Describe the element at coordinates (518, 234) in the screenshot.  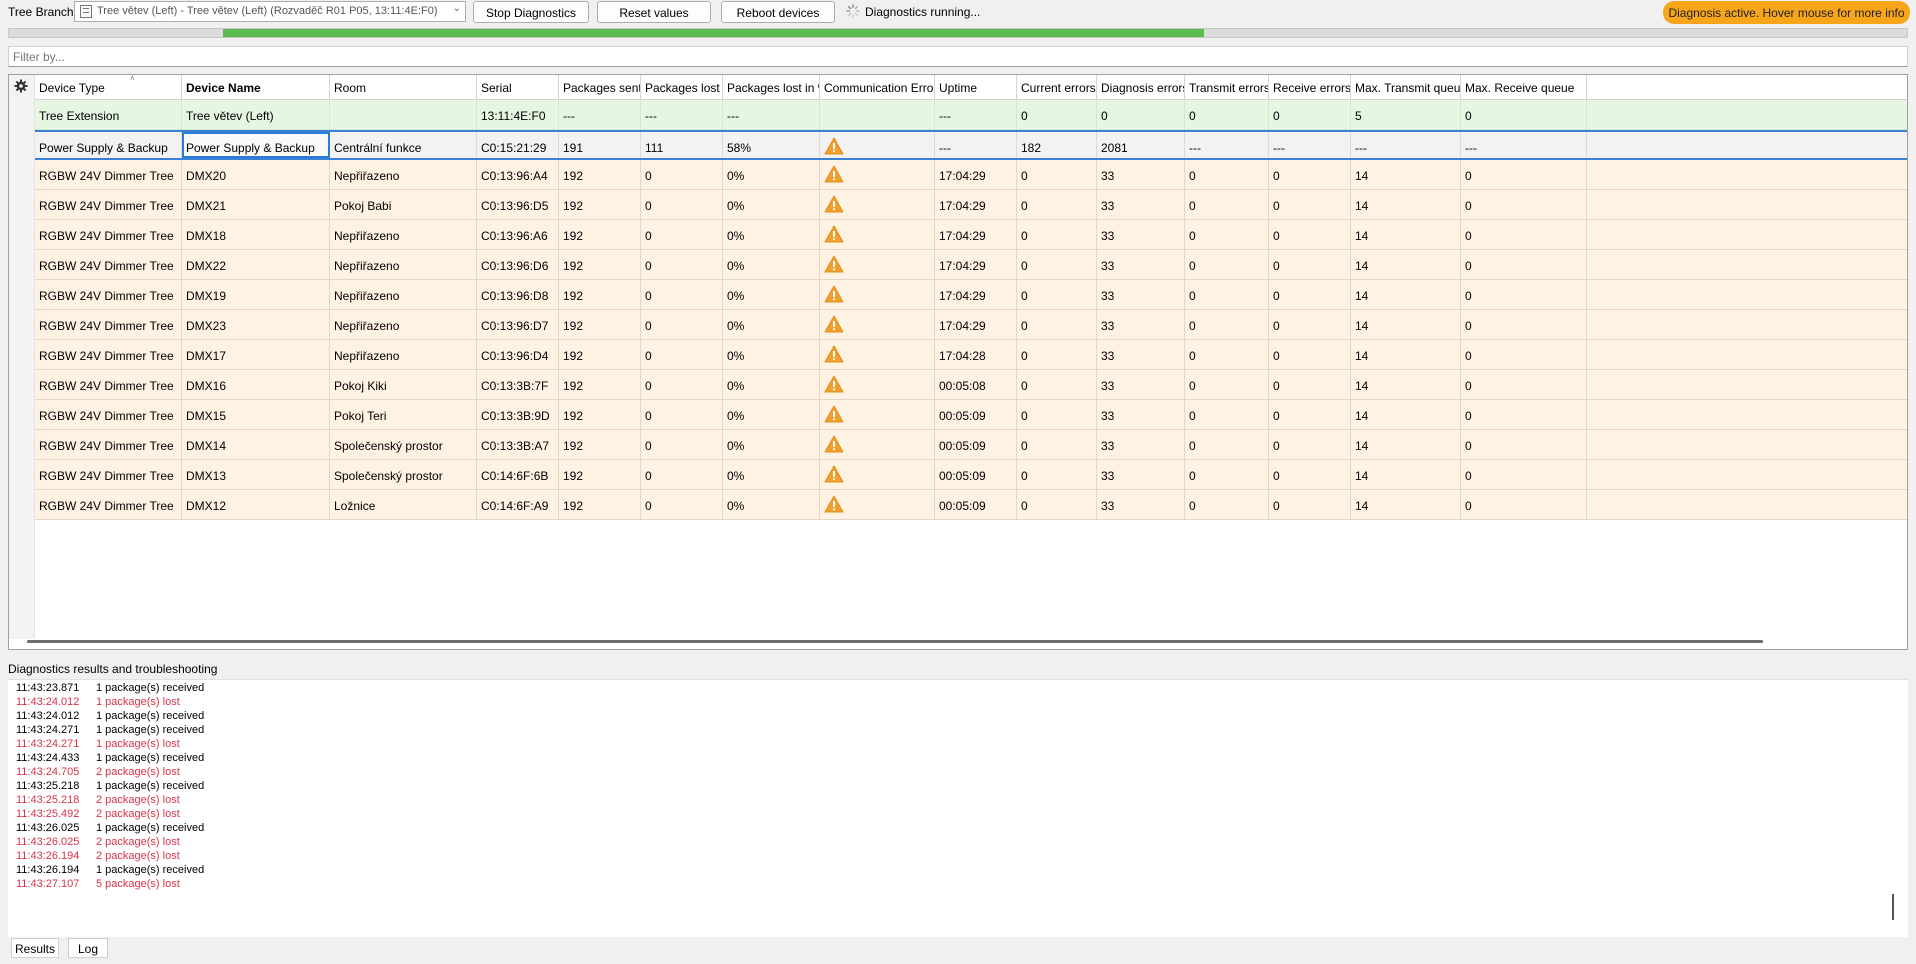
I see `cell-serial: C0:13:96:A6` at that location.